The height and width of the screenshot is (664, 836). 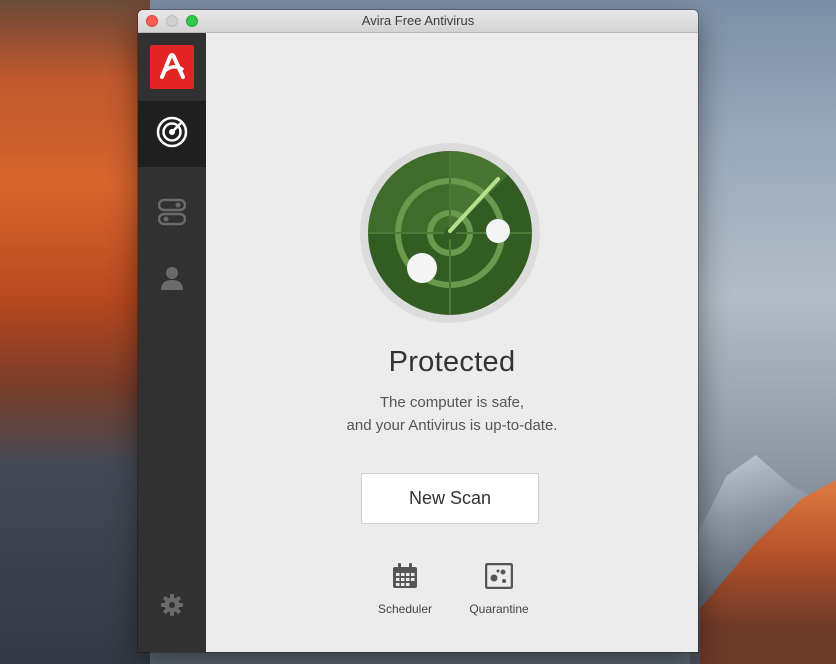 I want to click on status-description-line-1: The computer is safe,, so click(x=452, y=402).